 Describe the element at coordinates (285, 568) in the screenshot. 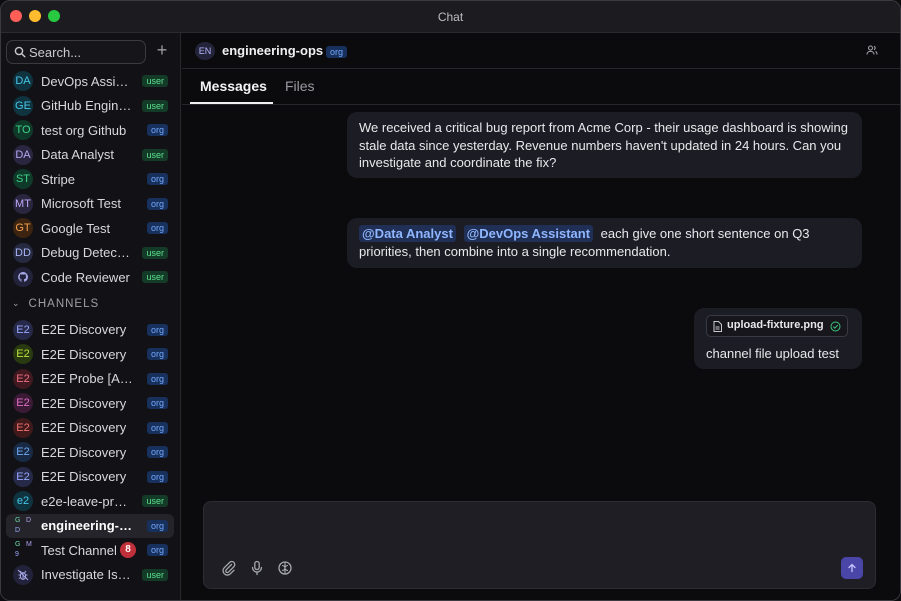

I see `brain-icon` at that location.